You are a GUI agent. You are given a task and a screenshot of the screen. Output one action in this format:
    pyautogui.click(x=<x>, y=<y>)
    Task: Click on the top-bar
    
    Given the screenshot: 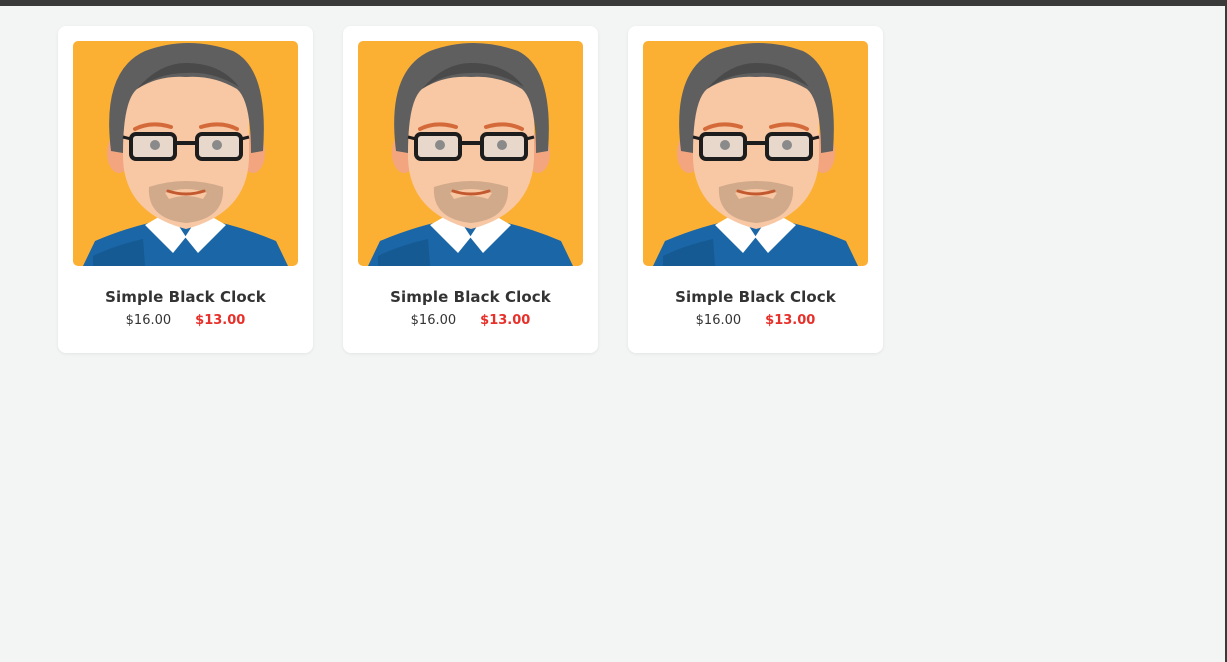 What is the action you would take?
    pyautogui.click(x=613, y=3)
    